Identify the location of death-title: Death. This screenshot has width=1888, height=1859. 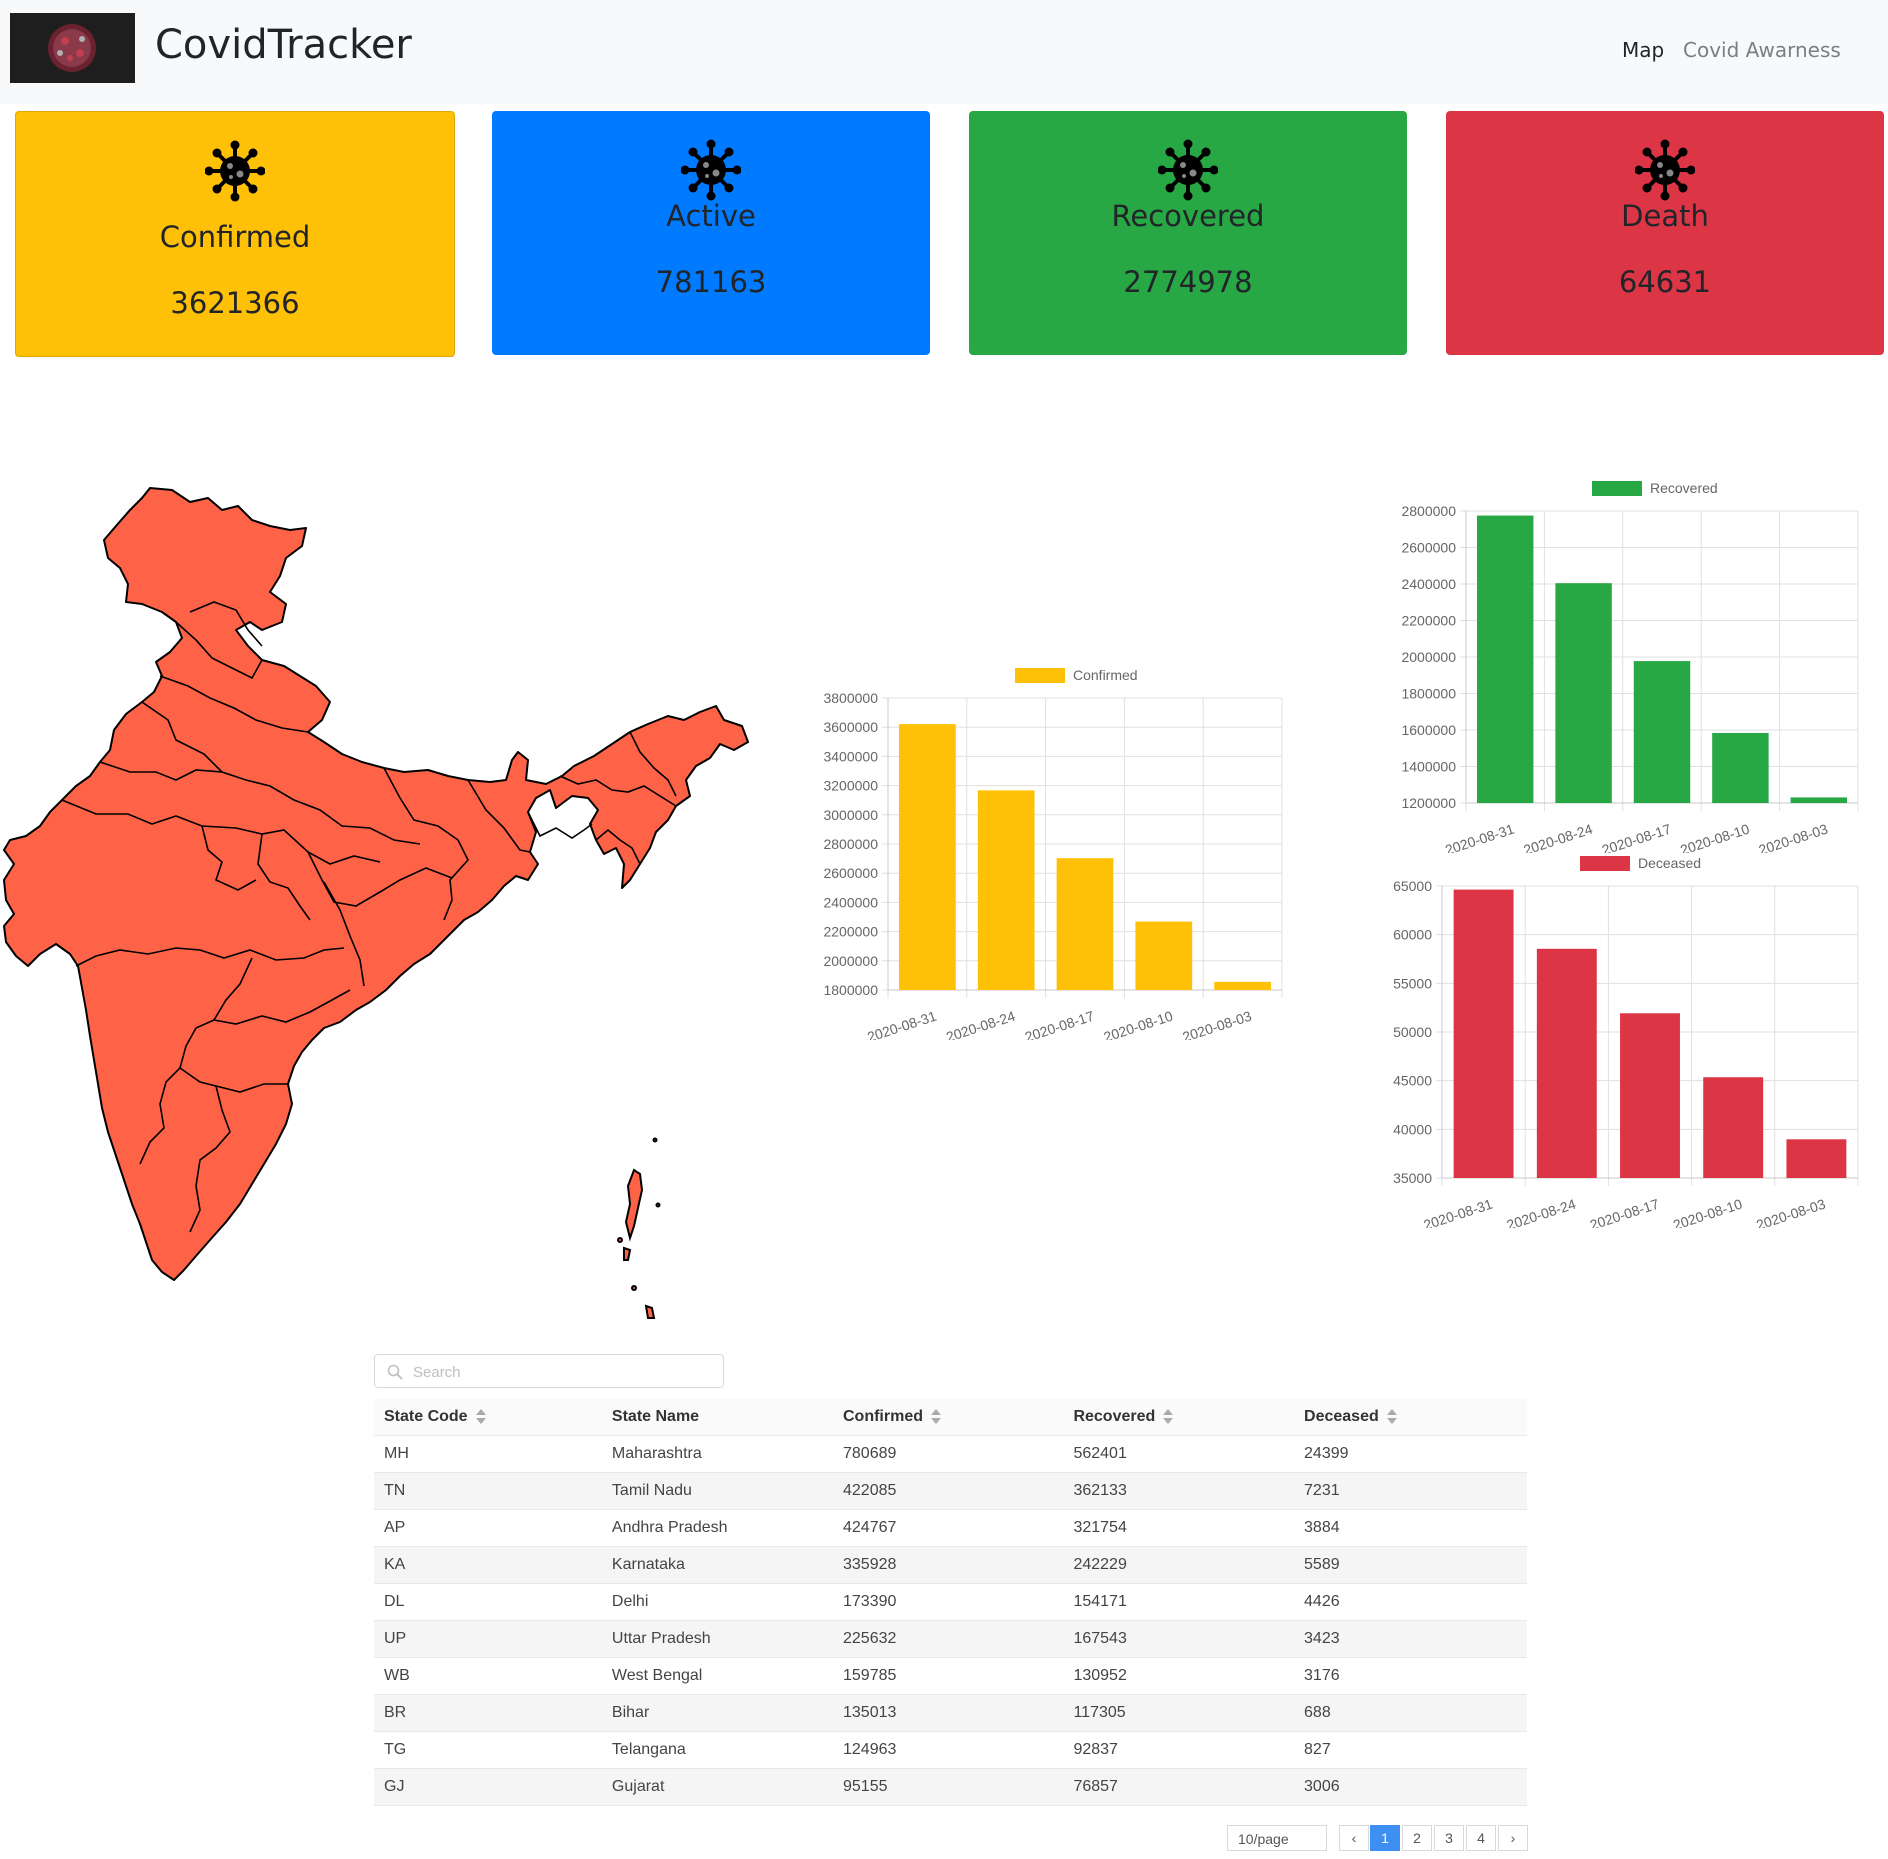
(1665, 216).